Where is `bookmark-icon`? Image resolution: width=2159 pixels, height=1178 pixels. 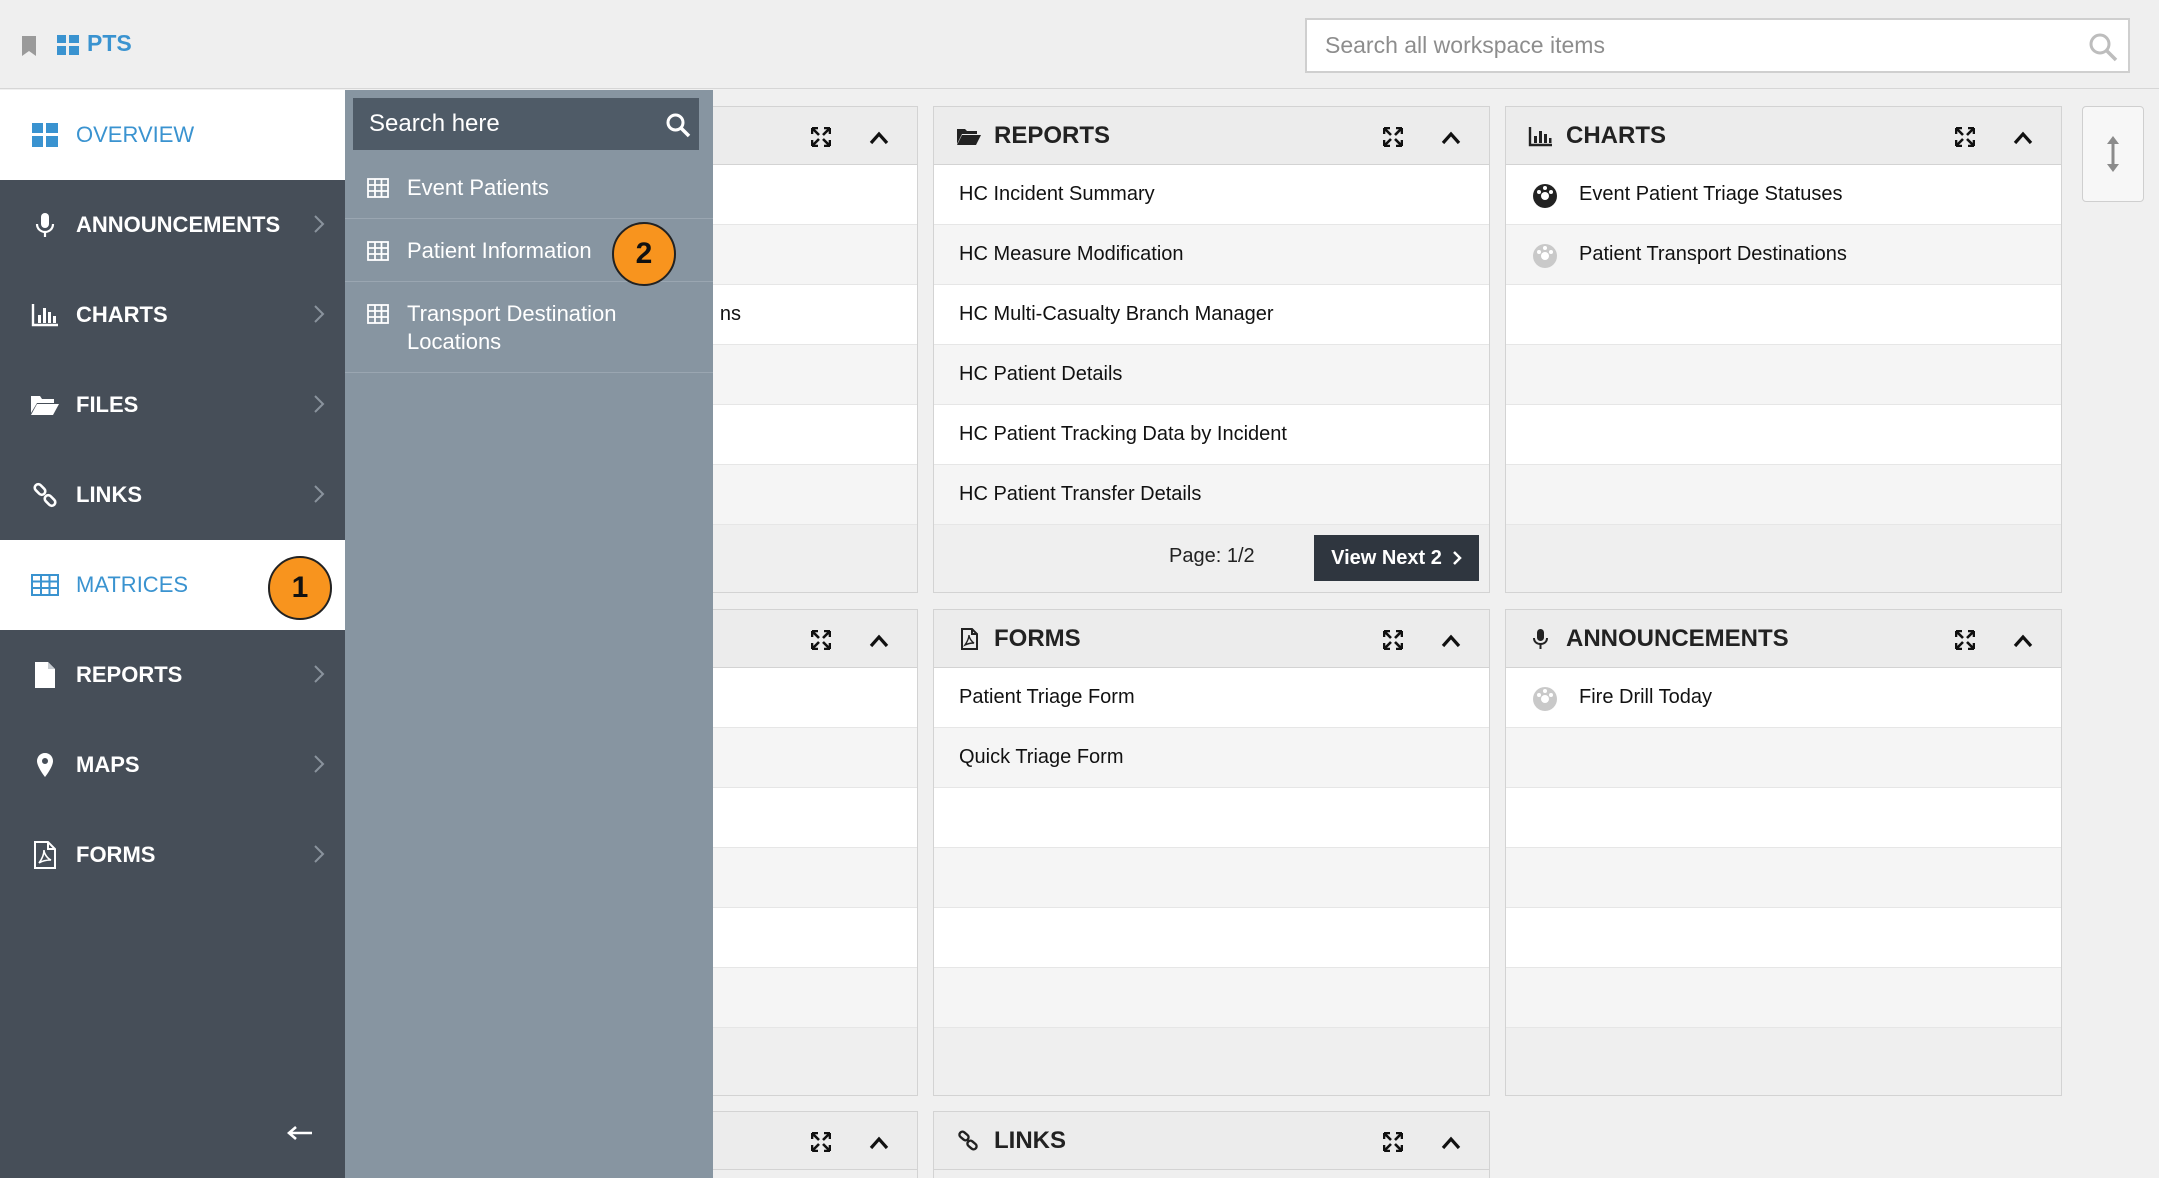
bookmark-icon is located at coordinates (29, 46).